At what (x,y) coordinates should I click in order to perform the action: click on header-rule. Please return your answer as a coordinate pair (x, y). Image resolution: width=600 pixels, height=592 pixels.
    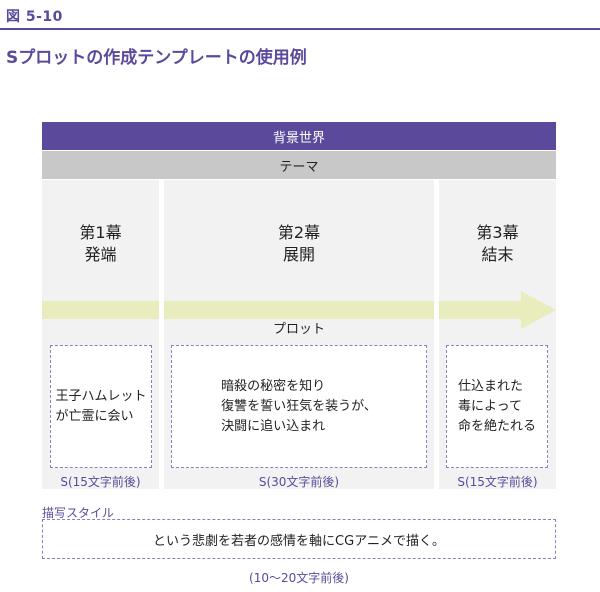
    Looking at the image, I should click on (300, 29).